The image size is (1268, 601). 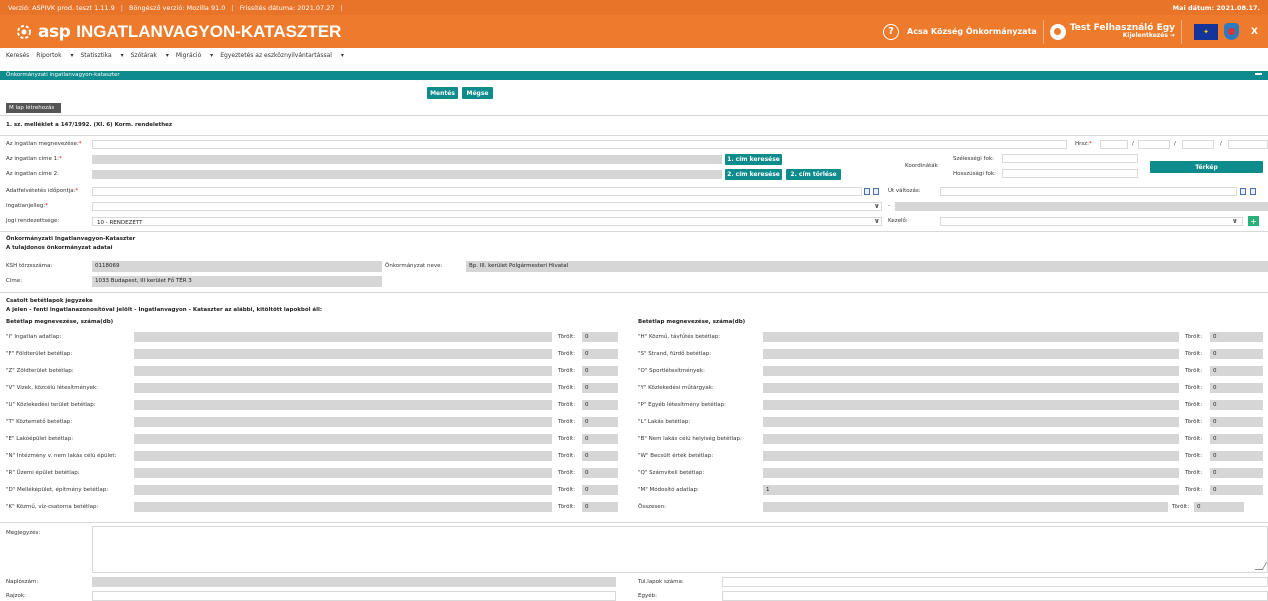 What do you see at coordinates (995, 596) in the screenshot?
I see `other-input` at bounding box center [995, 596].